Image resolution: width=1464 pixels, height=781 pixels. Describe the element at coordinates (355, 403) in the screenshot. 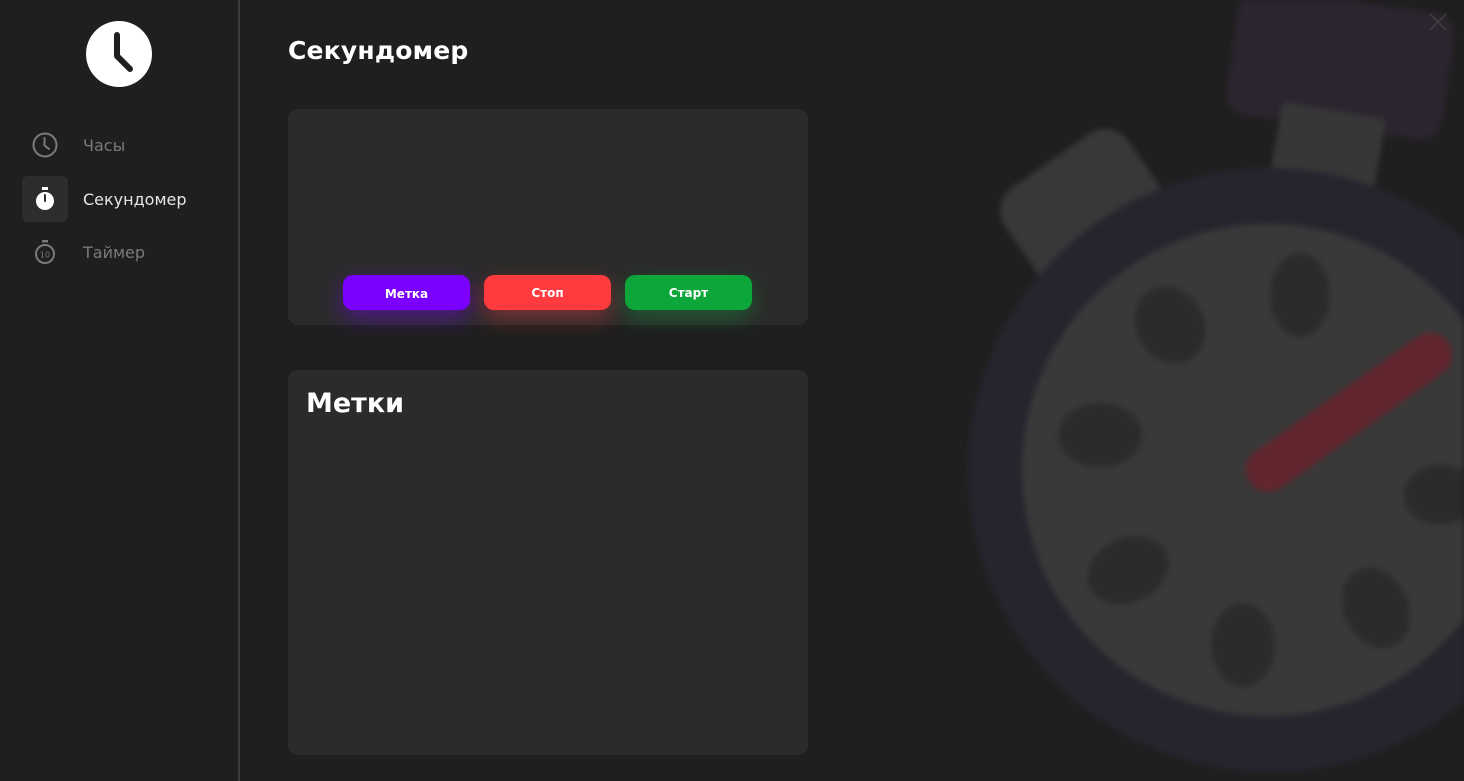

I see `laps-title: Метки` at that location.